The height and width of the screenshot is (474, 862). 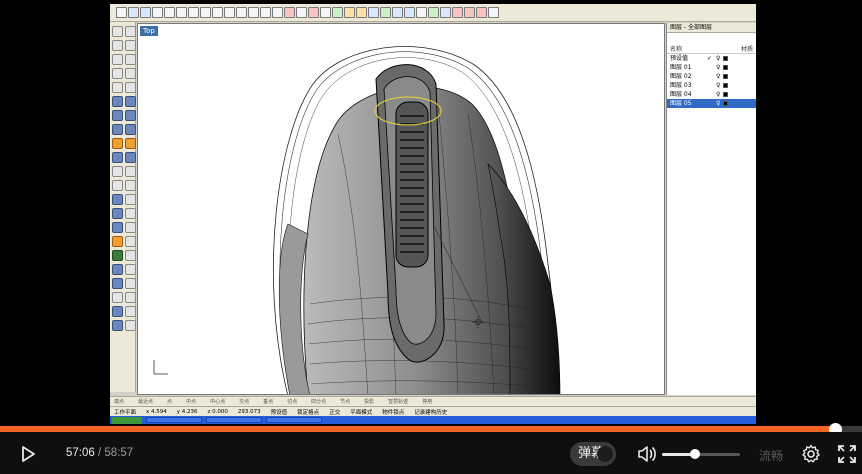 What do you see at coordinates (130, 101) in the screenshot?
I see `loft-icon` at bounding box center [130, 101].